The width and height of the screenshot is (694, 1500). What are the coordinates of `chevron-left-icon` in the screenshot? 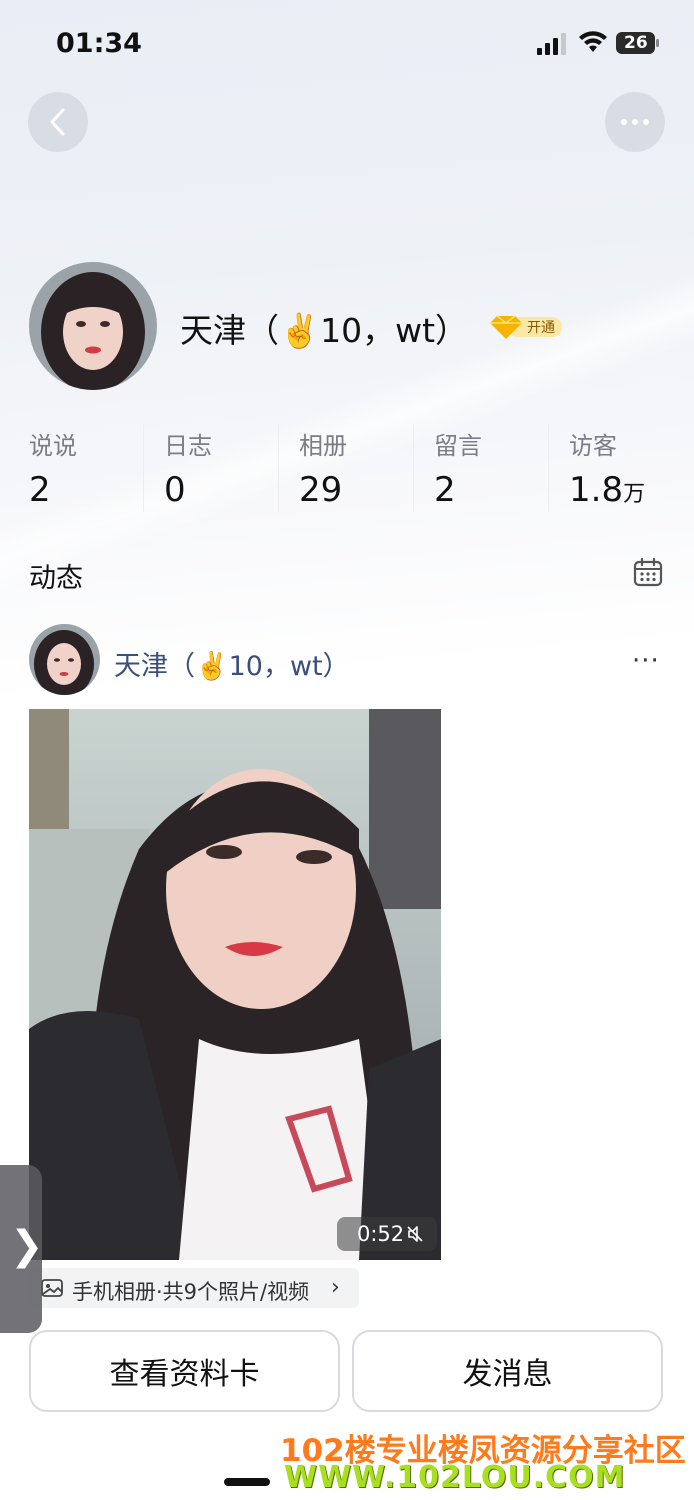 It's located at (57, 122).